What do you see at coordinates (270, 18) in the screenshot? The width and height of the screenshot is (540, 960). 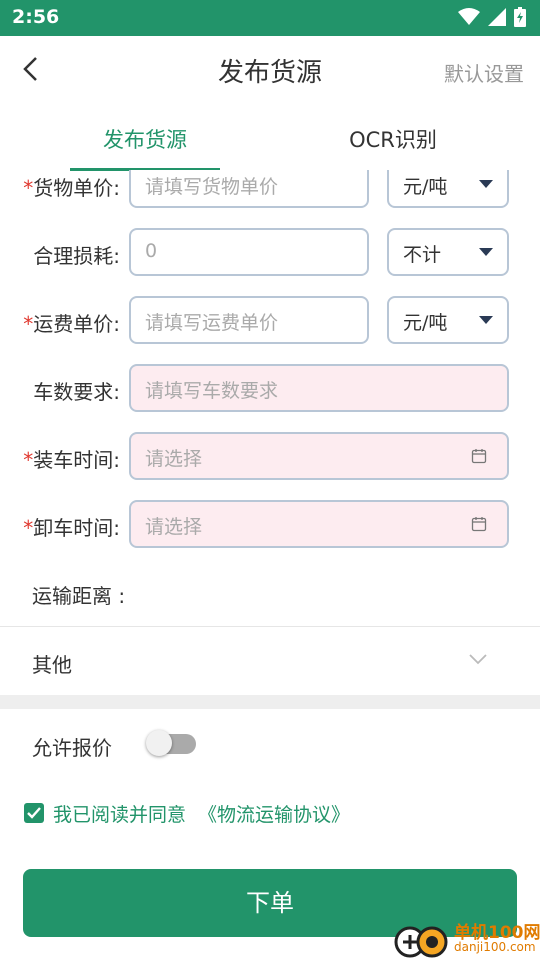 I see `status-bar: 2:56` at bounding box center [270, 18].